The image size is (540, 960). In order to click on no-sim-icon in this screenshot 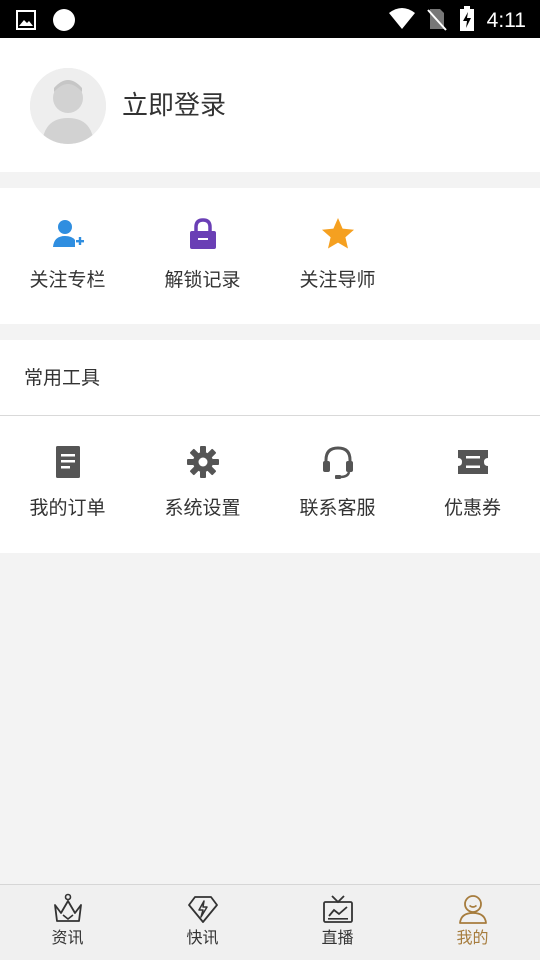, I will do `click(436, 21)`.